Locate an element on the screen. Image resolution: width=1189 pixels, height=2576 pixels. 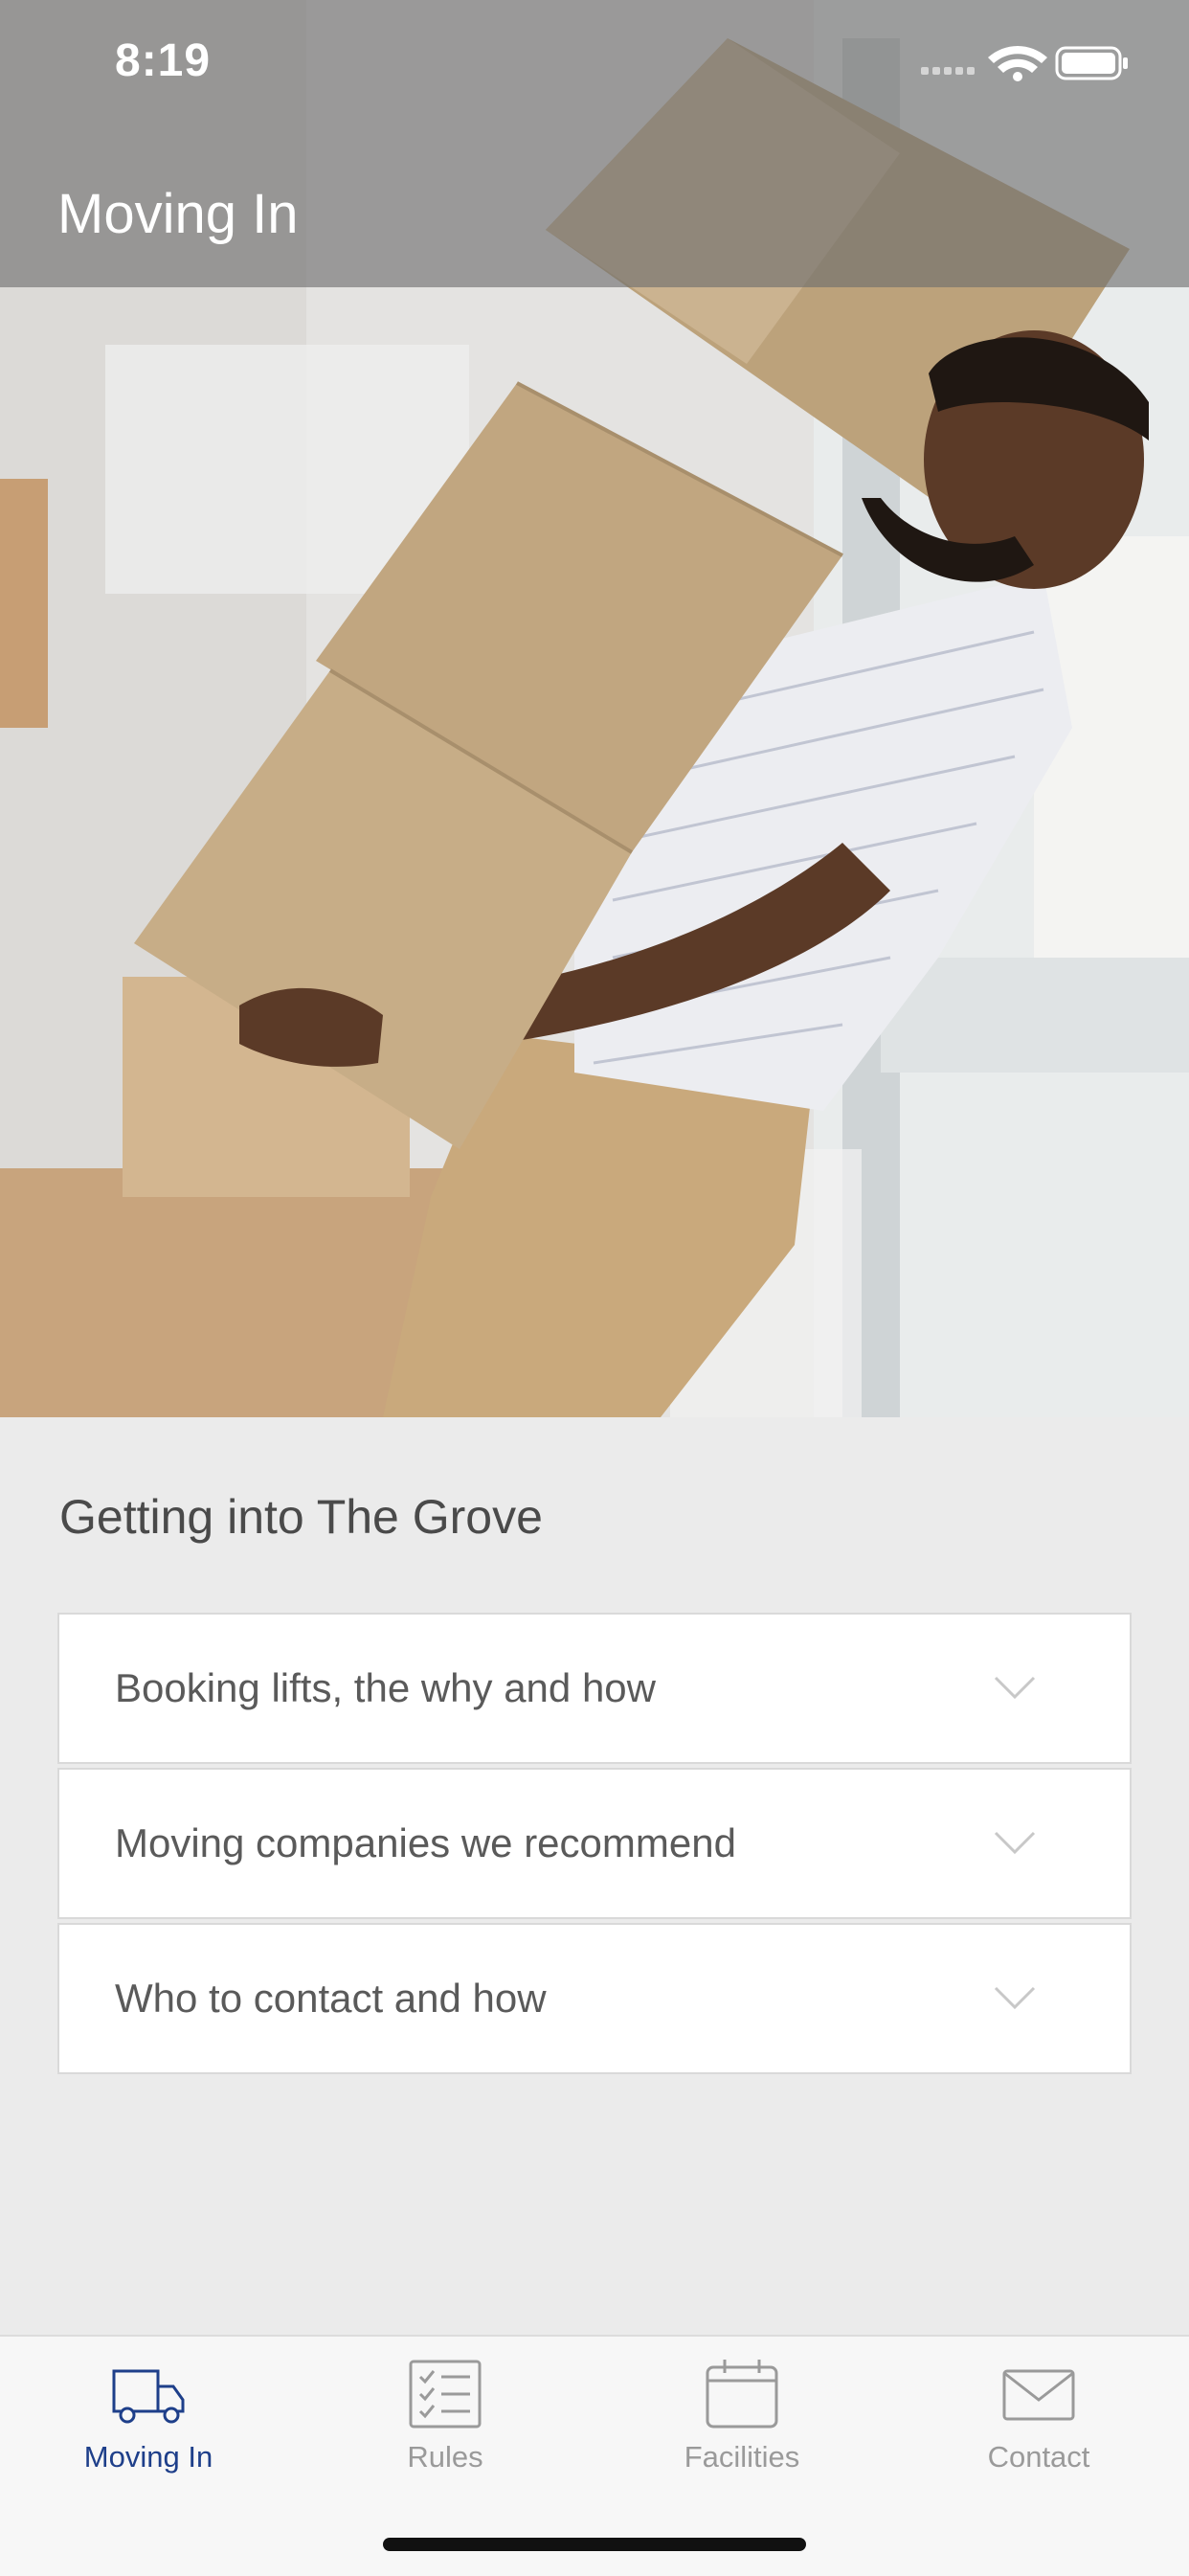
status-time: 8:19 is located at coordinates (163, 60).